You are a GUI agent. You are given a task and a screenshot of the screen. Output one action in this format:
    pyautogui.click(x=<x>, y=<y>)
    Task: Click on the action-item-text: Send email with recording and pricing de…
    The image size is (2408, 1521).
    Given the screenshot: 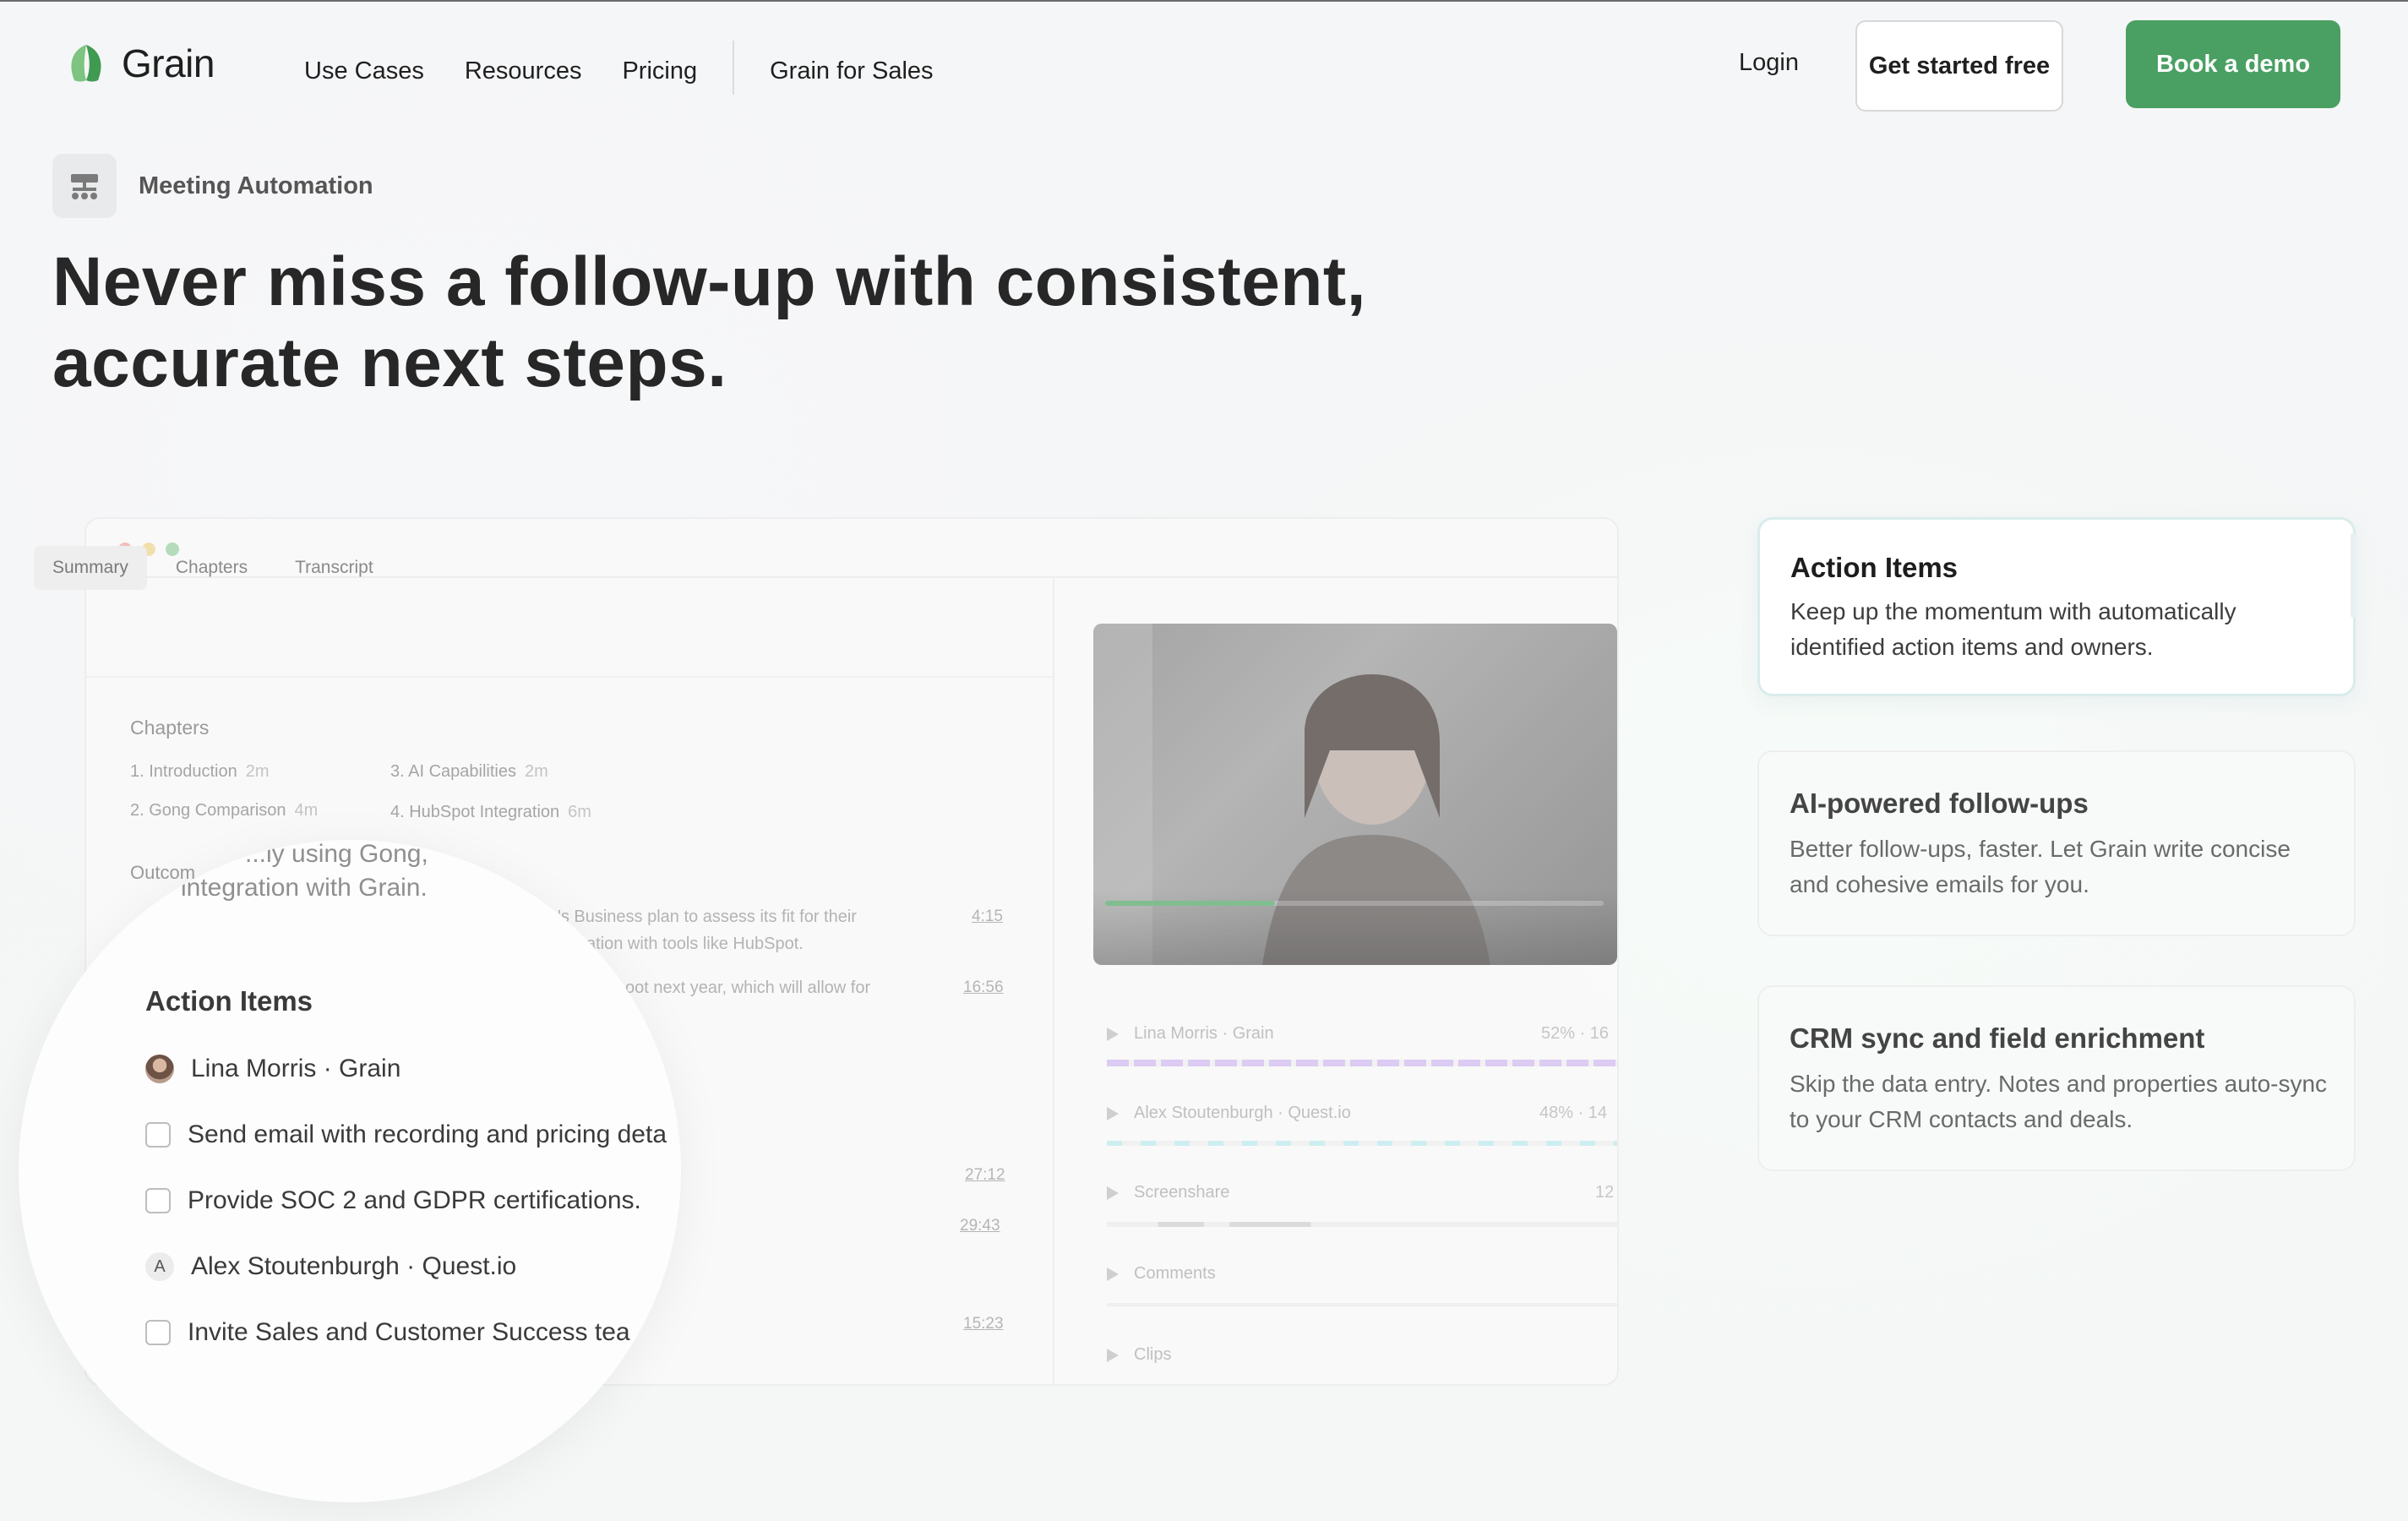 What is the action you would take?
    pyautogui.click(x=427, y=1134)
    